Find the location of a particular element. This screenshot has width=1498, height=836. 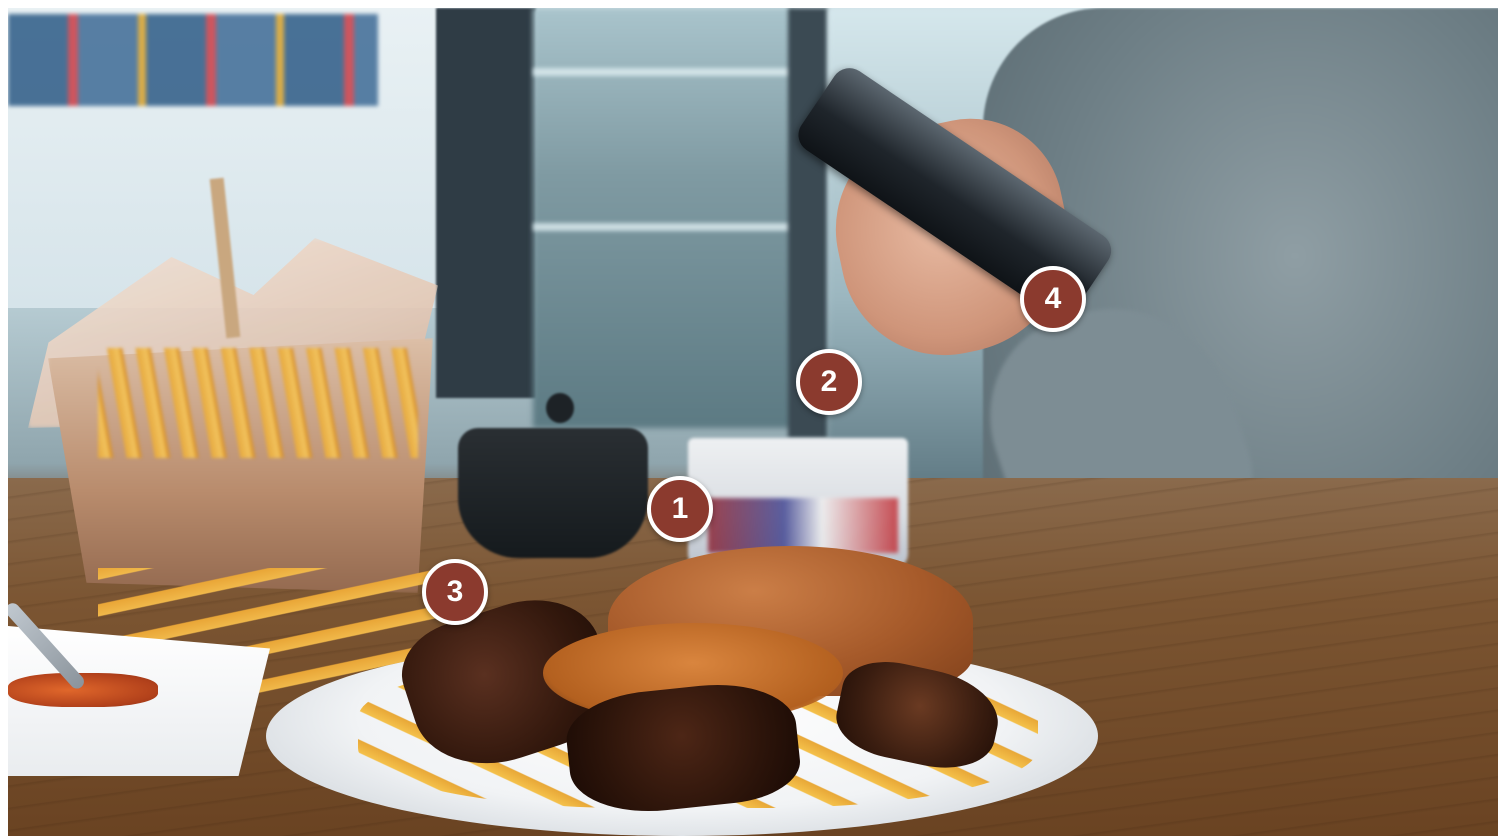

cup-label is located at coordinates (803, 525).